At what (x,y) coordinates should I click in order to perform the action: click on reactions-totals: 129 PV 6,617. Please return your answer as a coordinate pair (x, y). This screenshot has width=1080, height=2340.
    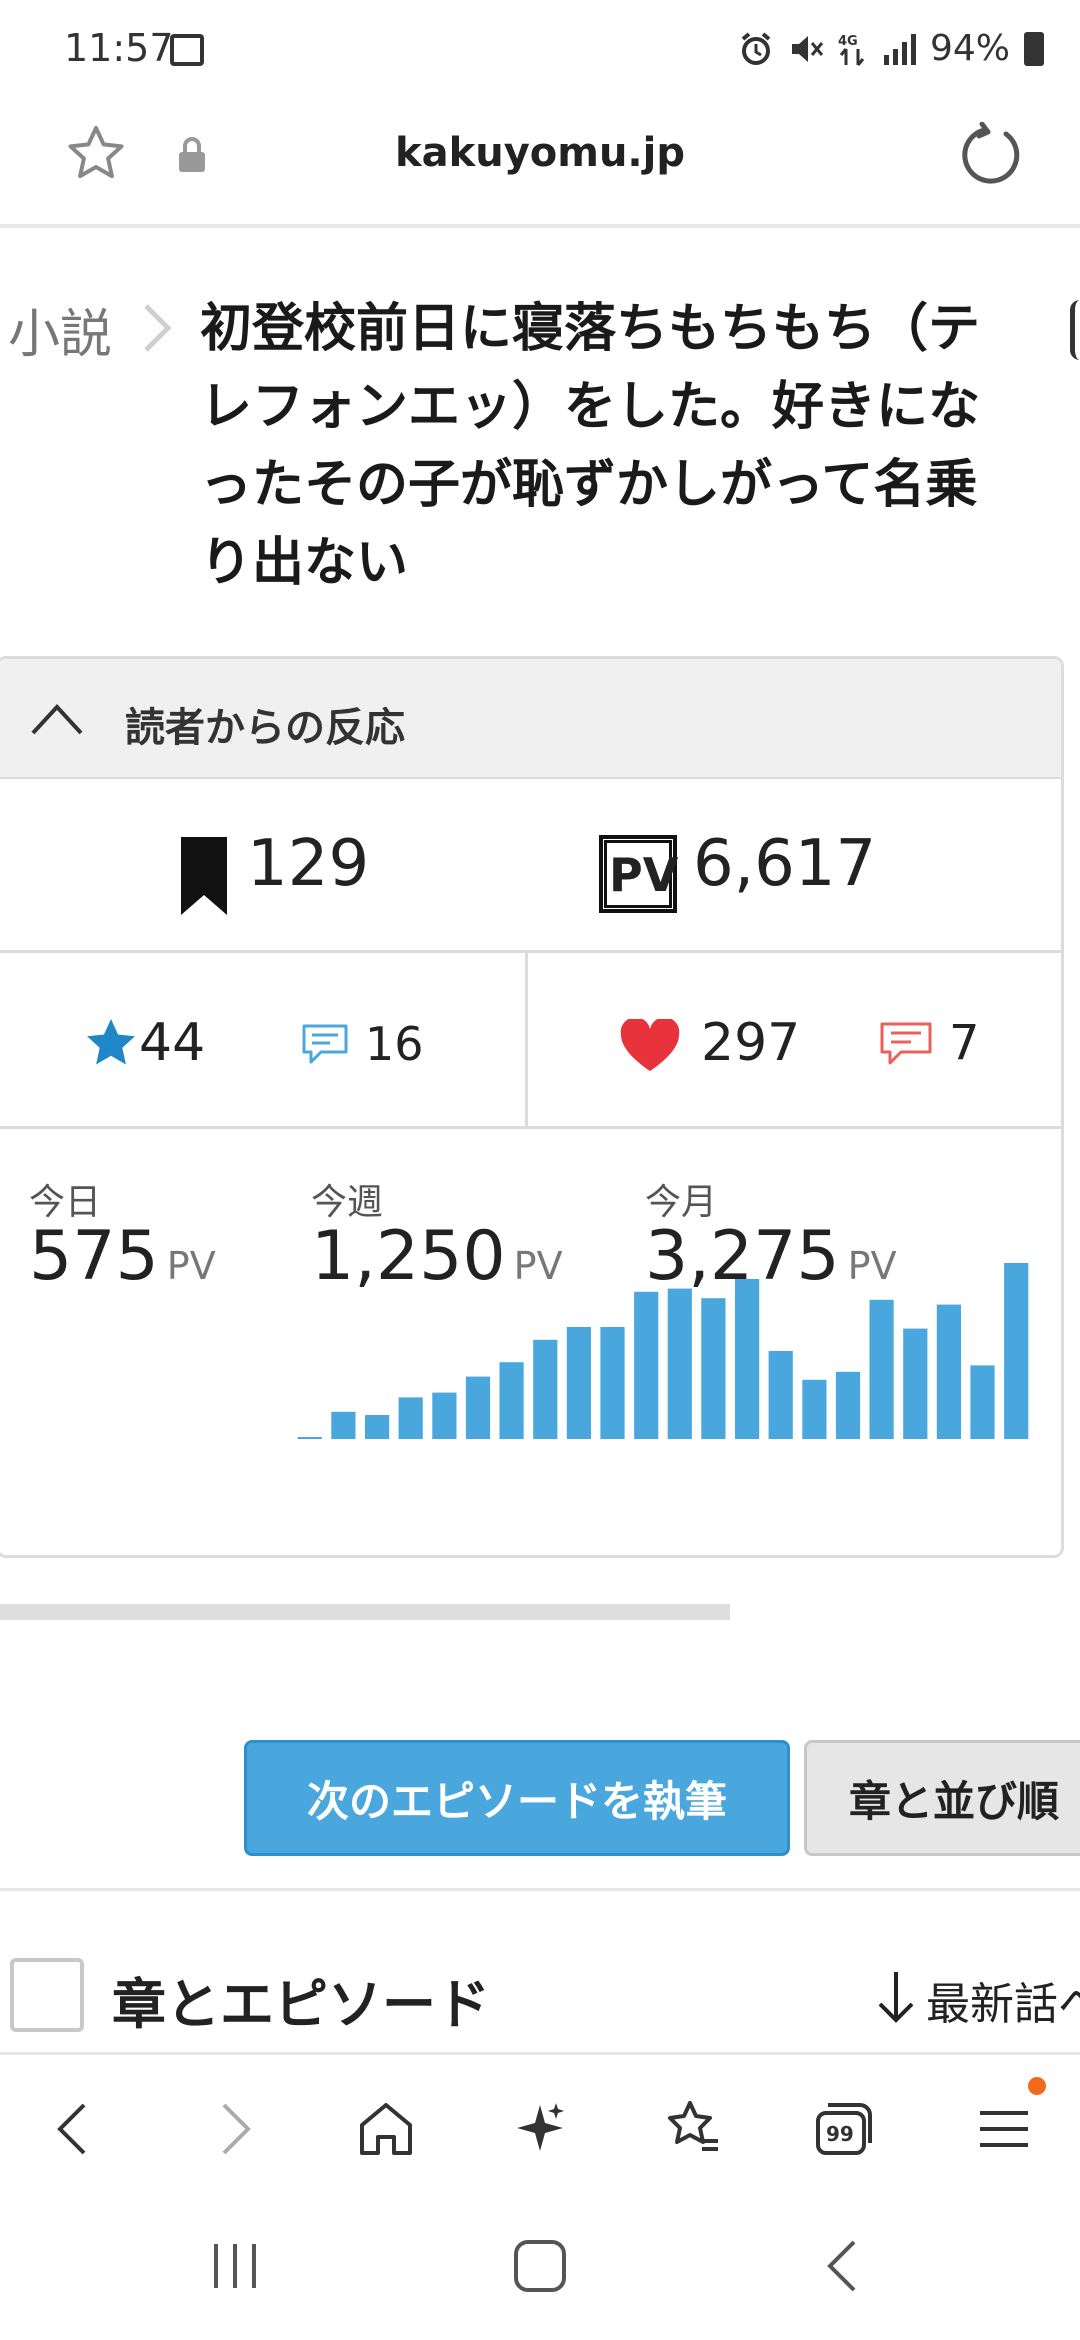
    Looking at the image, I should click on (530, 867).